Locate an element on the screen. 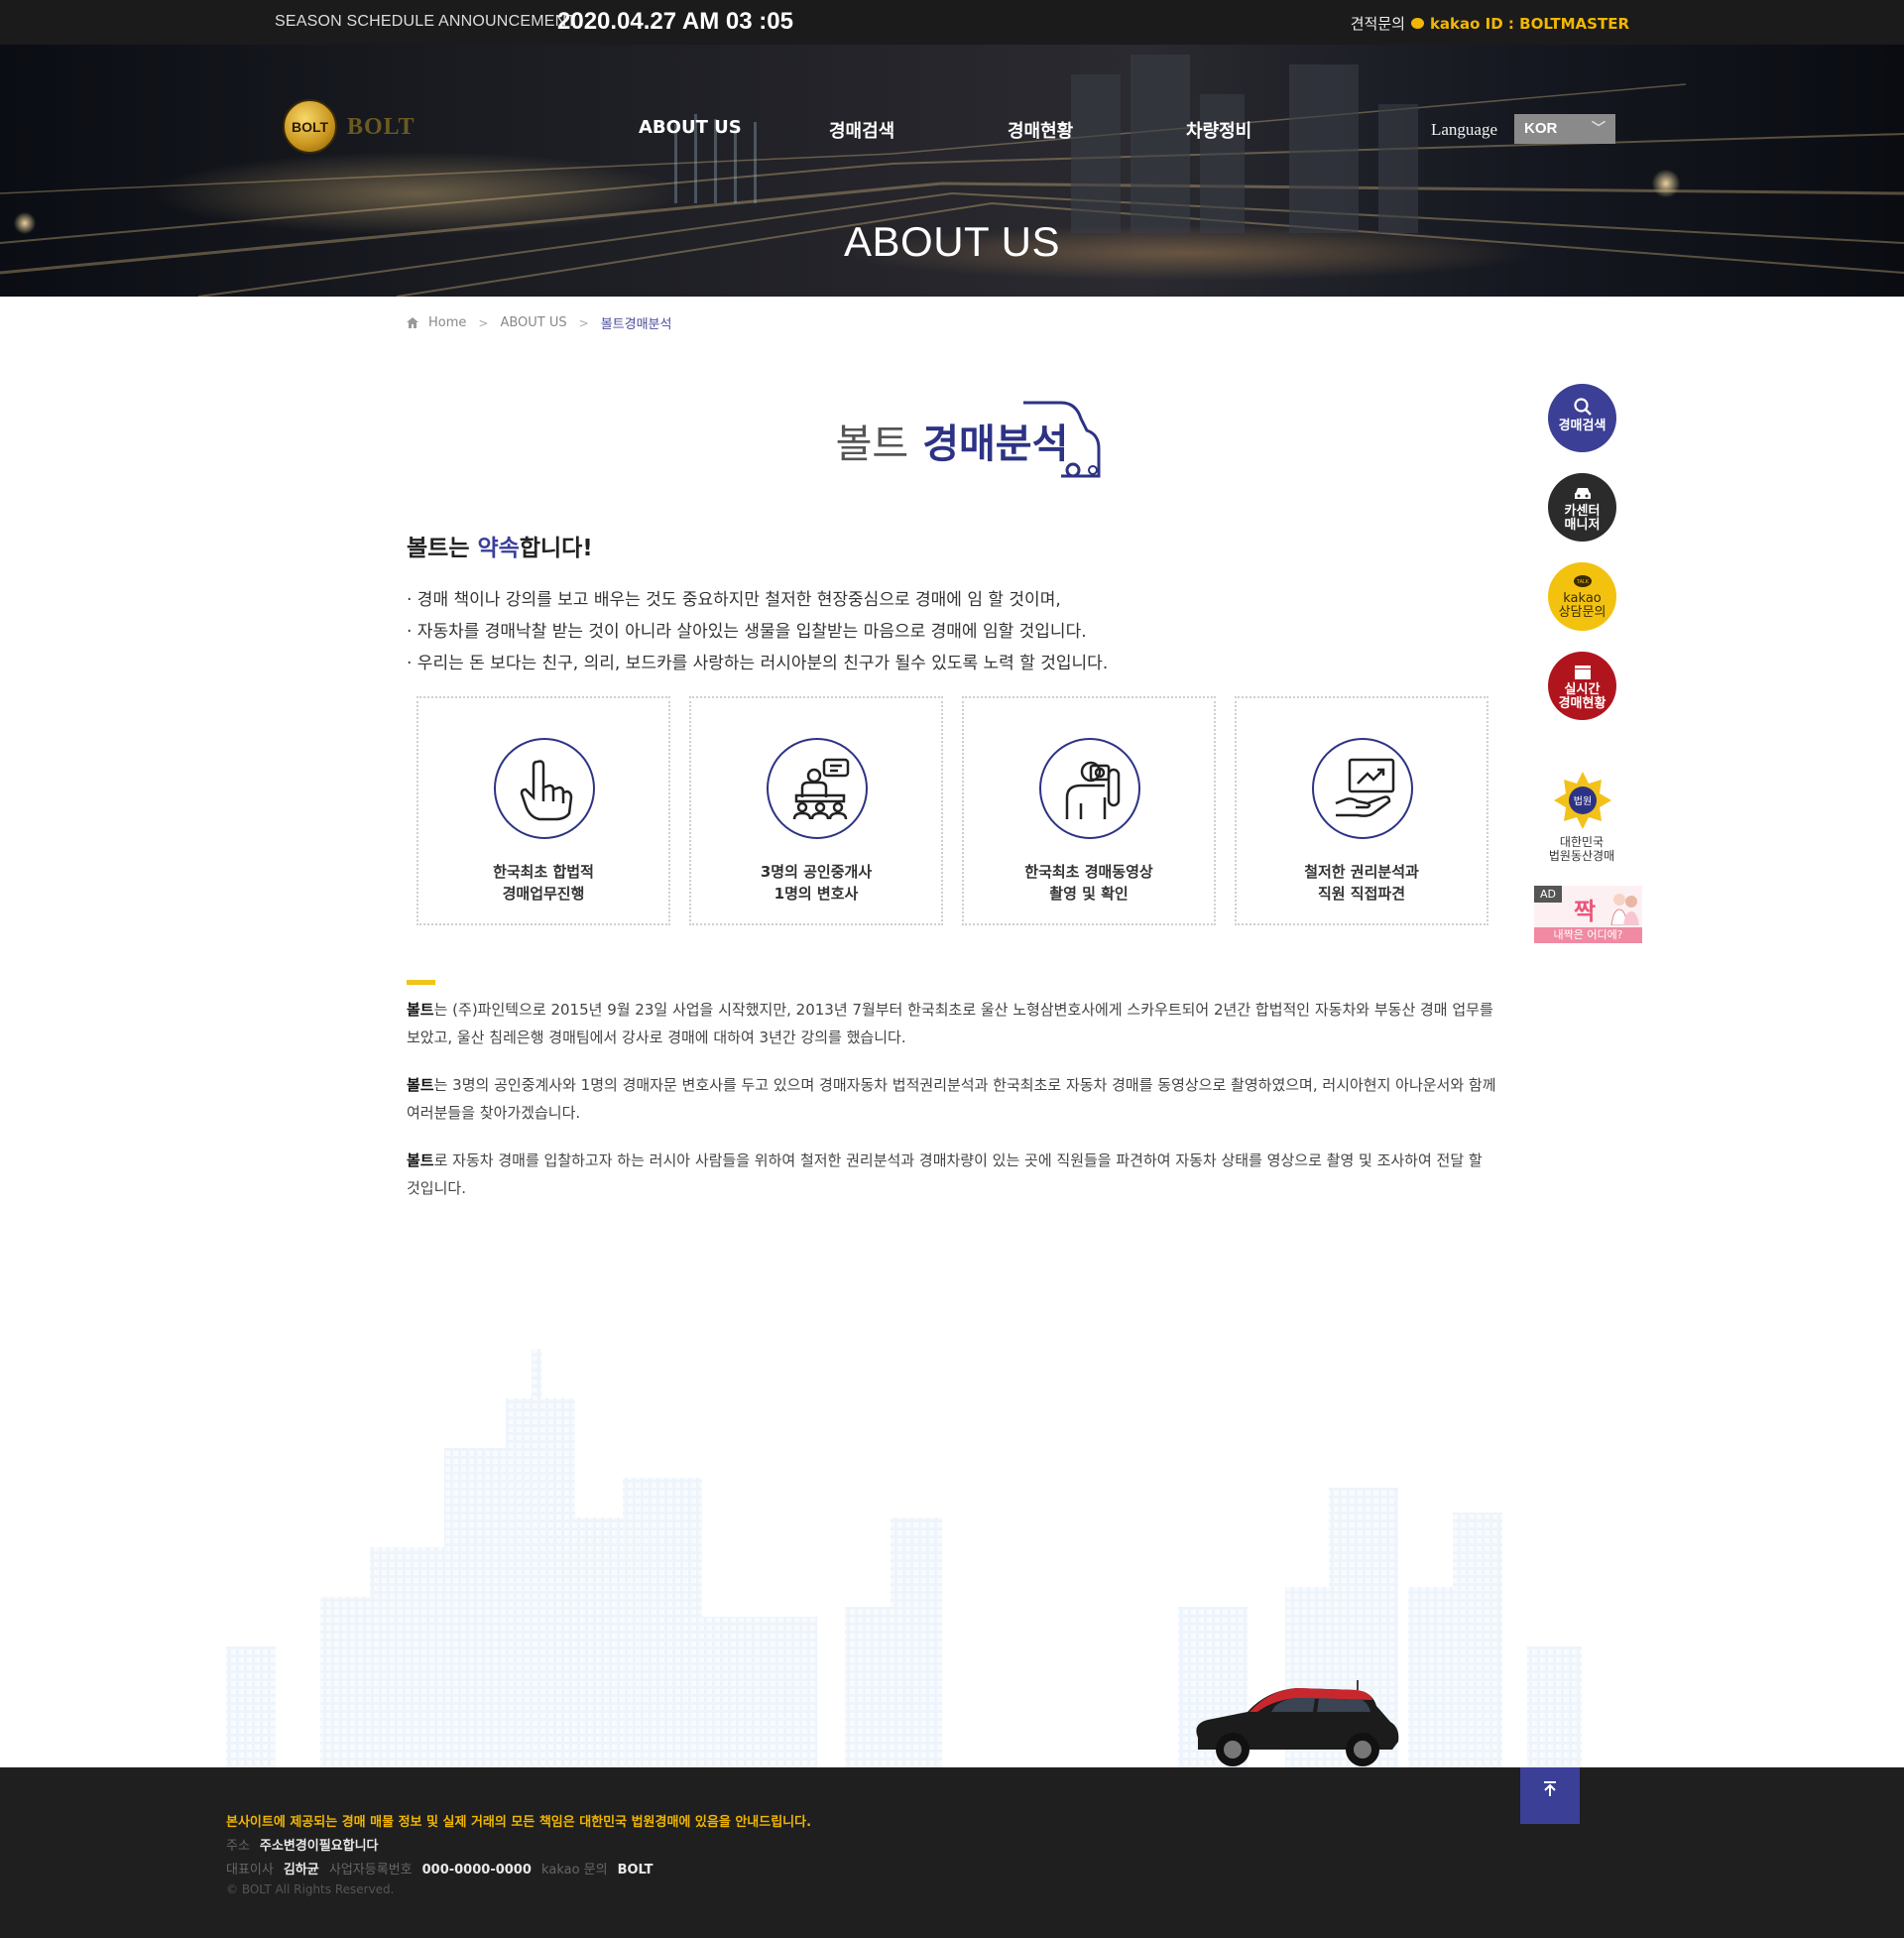 The image size is (1904, 1938). breadcrumb-current: 볼트경매분석 is located at coordinates (636, 324).